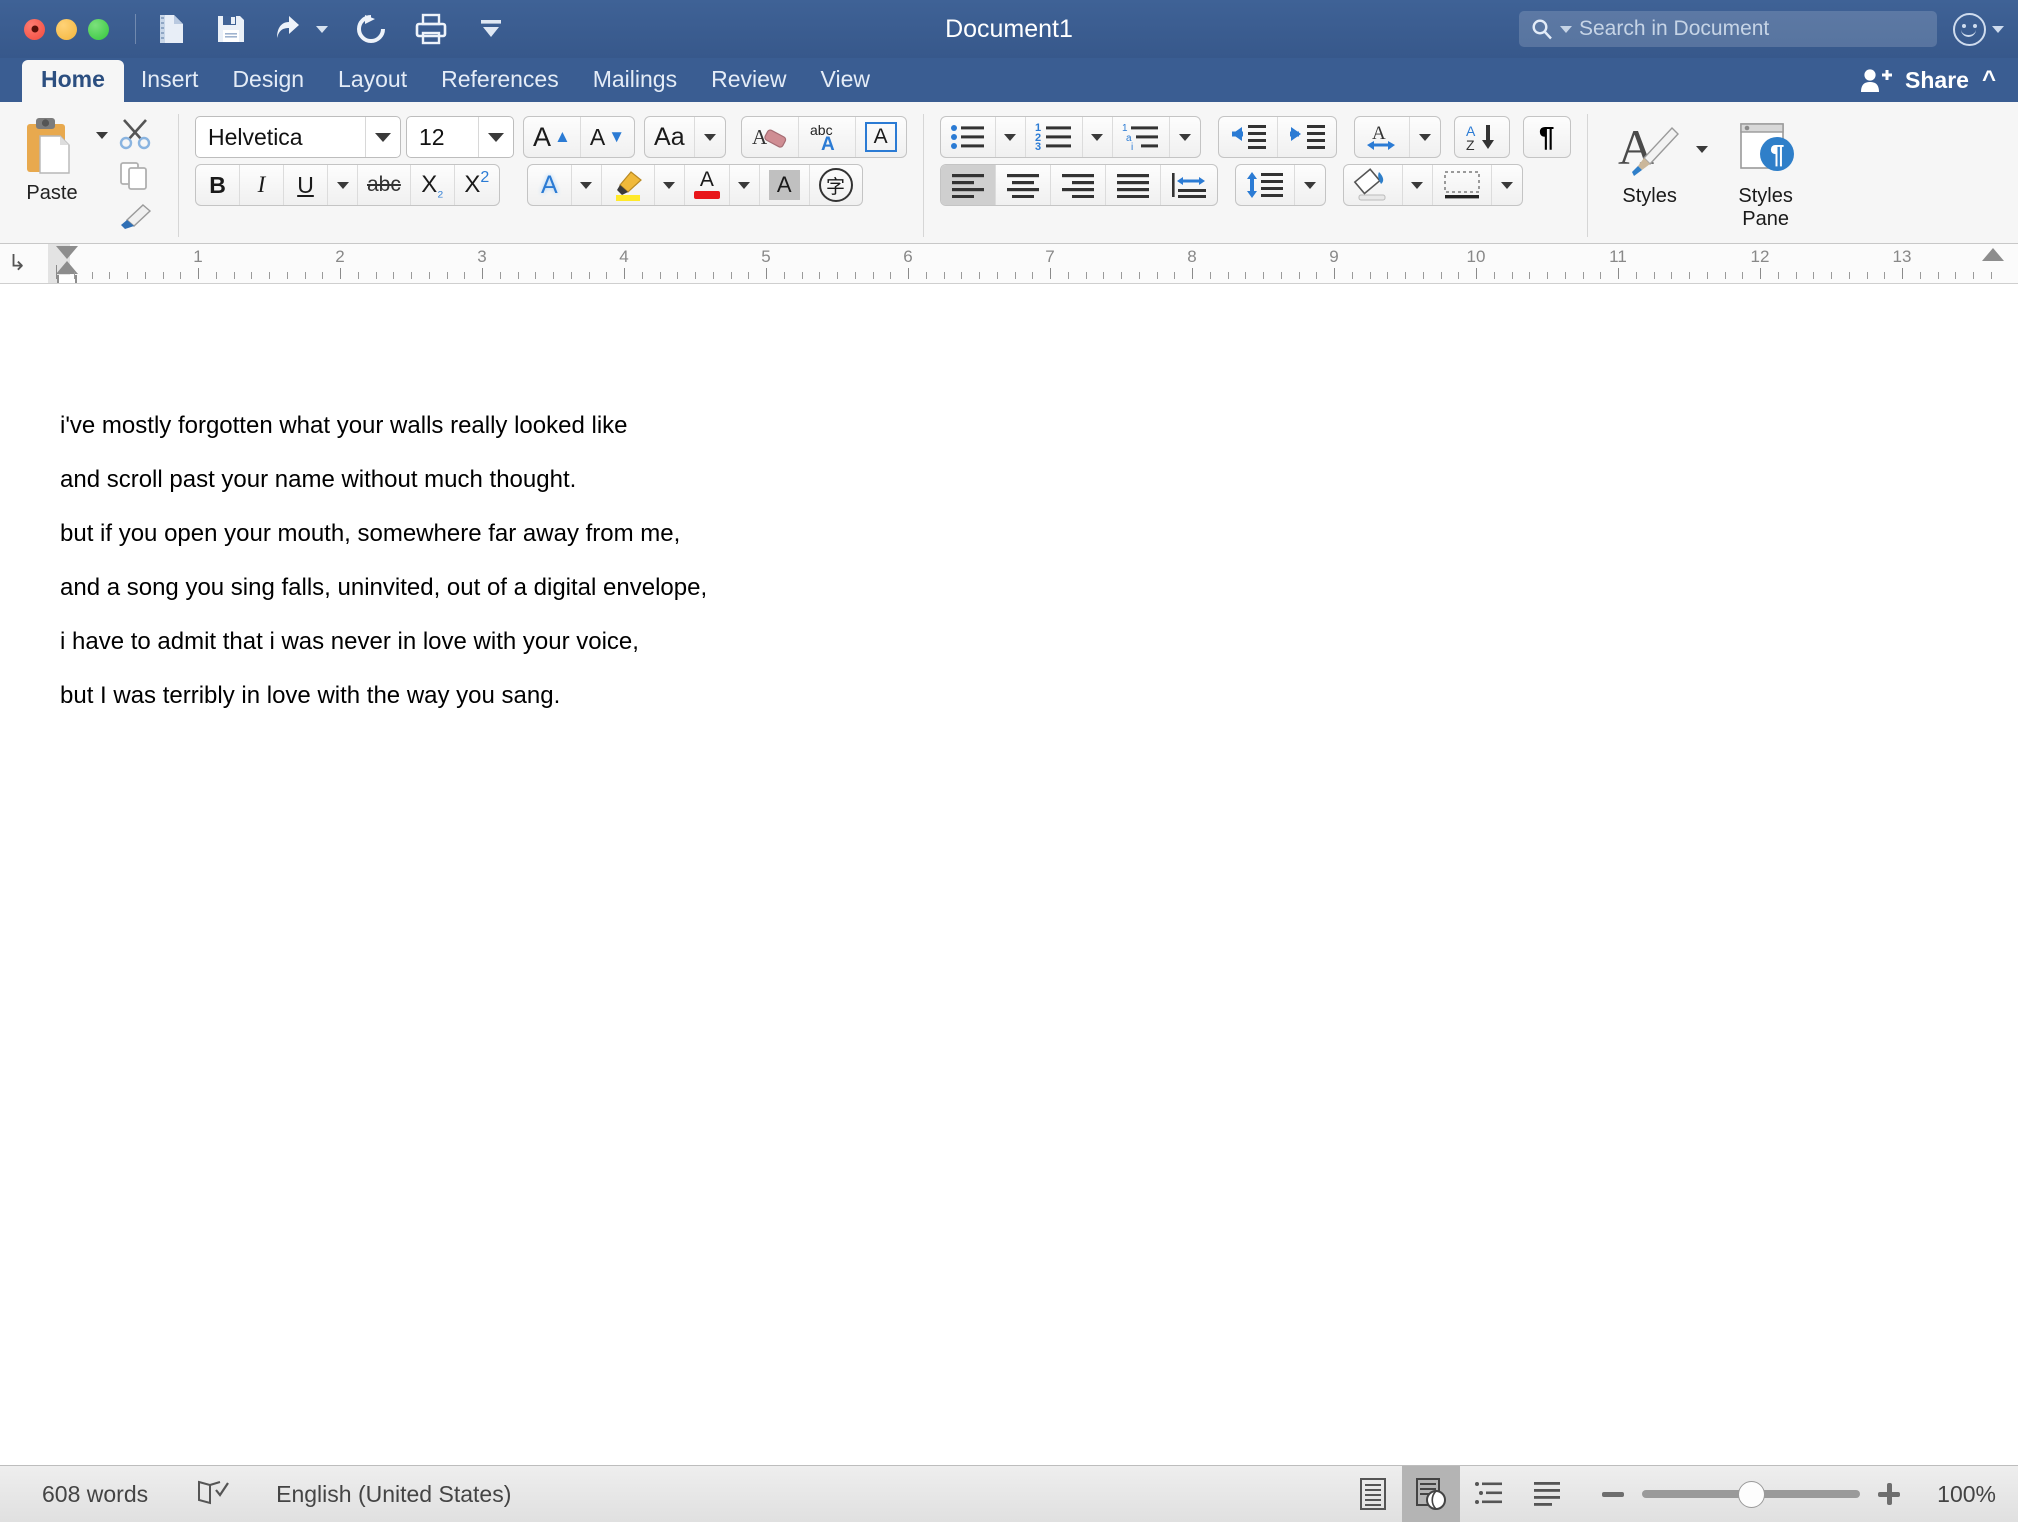  Describe the element at coordinates (1373, 185) in the screenshot. I see `shading-button` at that location.